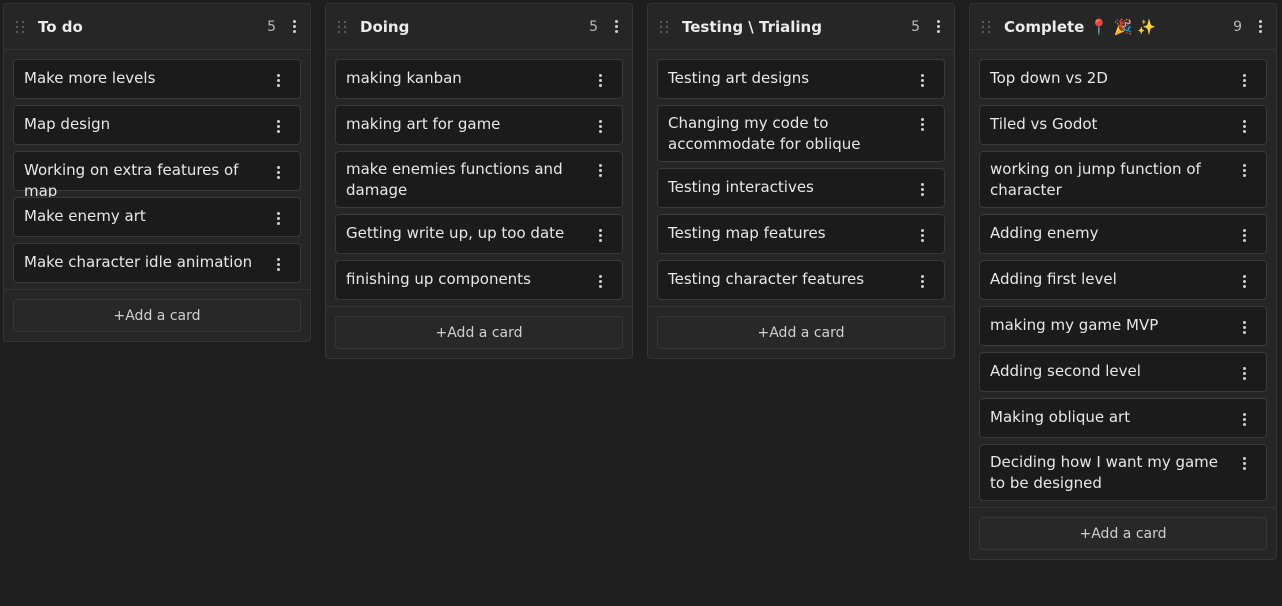 The width and height of the screenshot is (1282, 606). I want to click on card: Working on extra features of map, so click(157, 175).